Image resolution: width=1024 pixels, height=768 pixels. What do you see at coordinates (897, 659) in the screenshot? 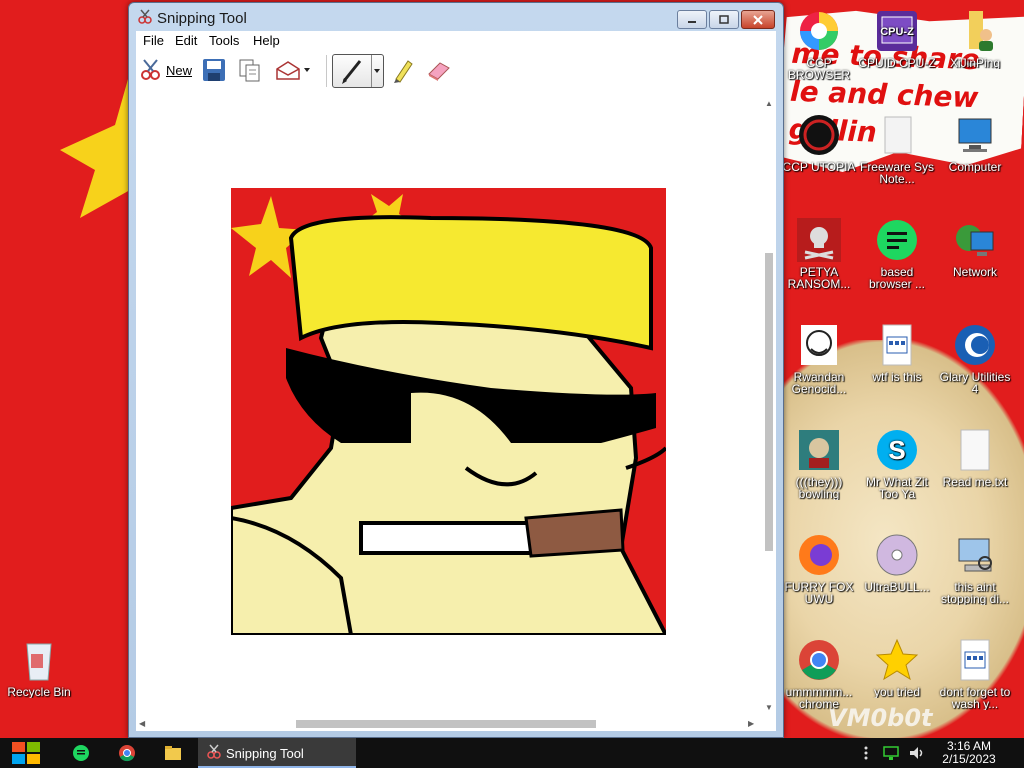
I see `star-icon` at bounding box center [897, 659].